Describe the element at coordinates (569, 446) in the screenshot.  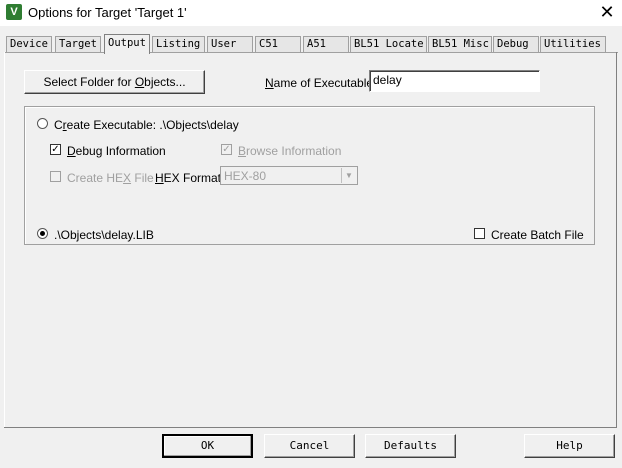
I see `help-button: Help` at that location.